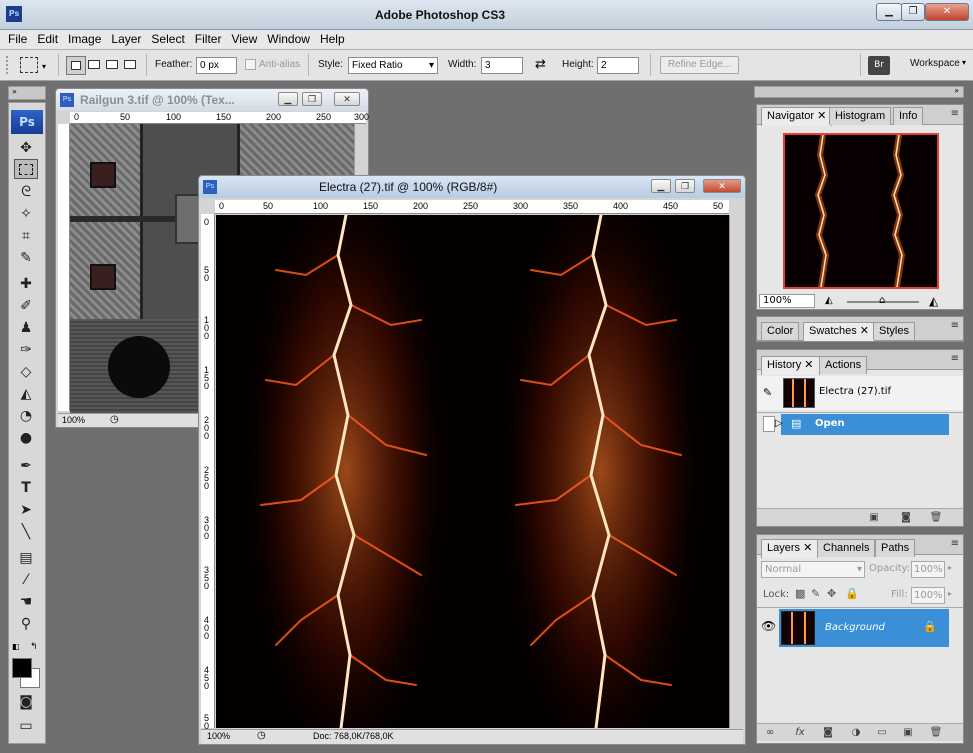 This screenshot has width=973, height=753. I want to click on tab-color: Color, so click(780, 331).